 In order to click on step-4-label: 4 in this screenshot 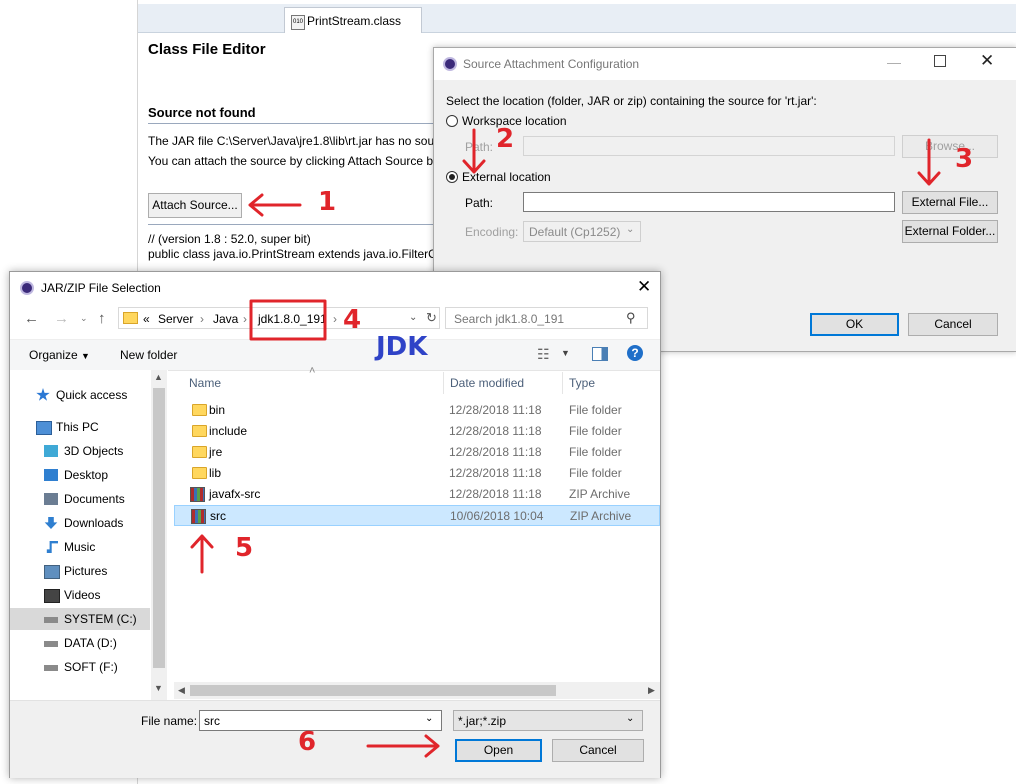, I will do `click(352, 320)`.